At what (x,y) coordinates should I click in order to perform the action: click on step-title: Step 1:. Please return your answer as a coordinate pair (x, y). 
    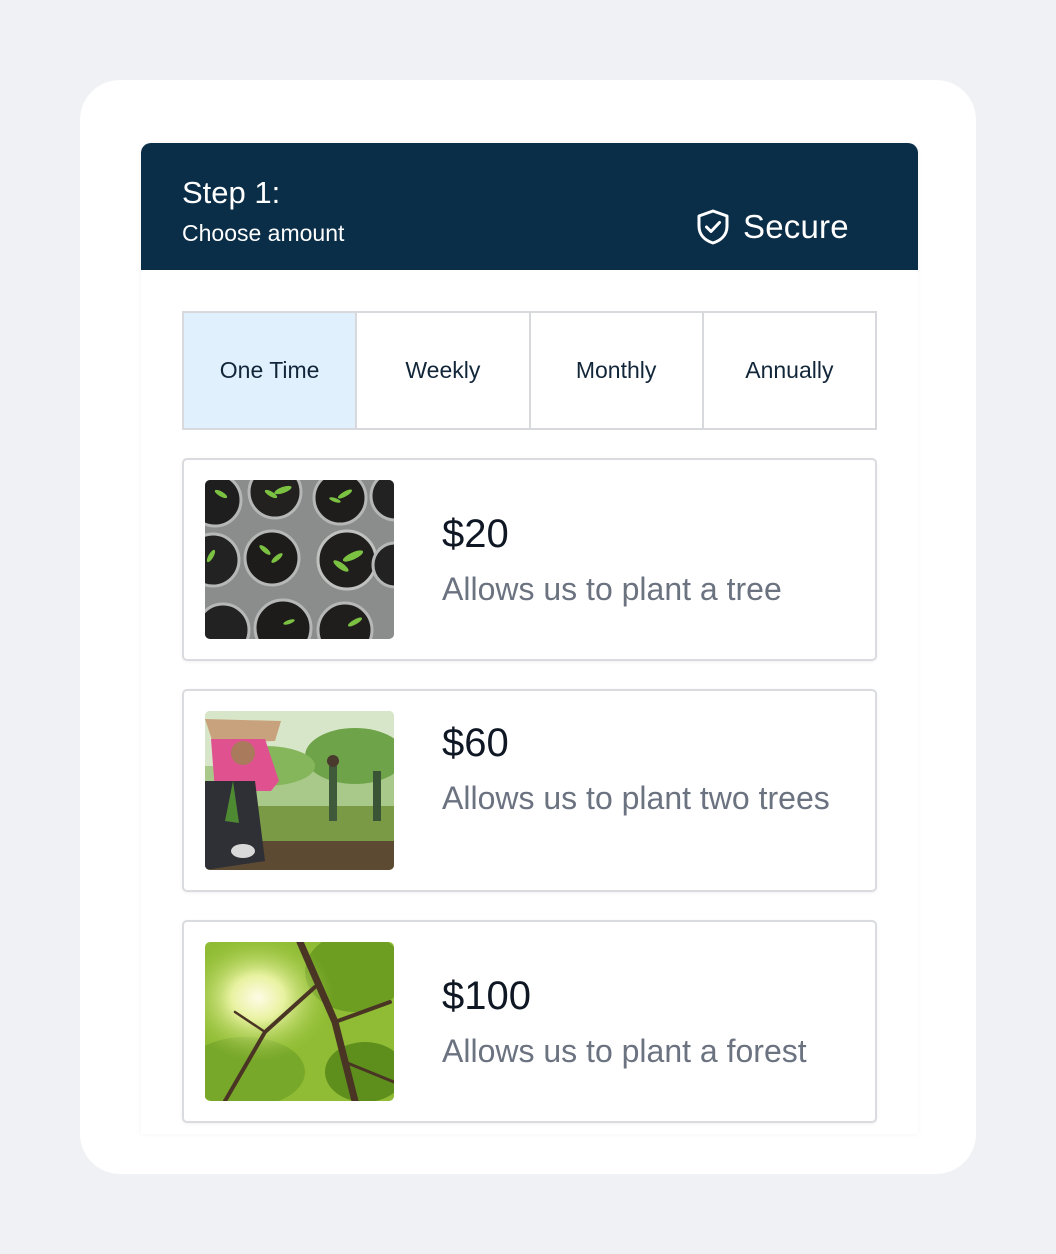
    Looking at the image, I should click on (231, 192).